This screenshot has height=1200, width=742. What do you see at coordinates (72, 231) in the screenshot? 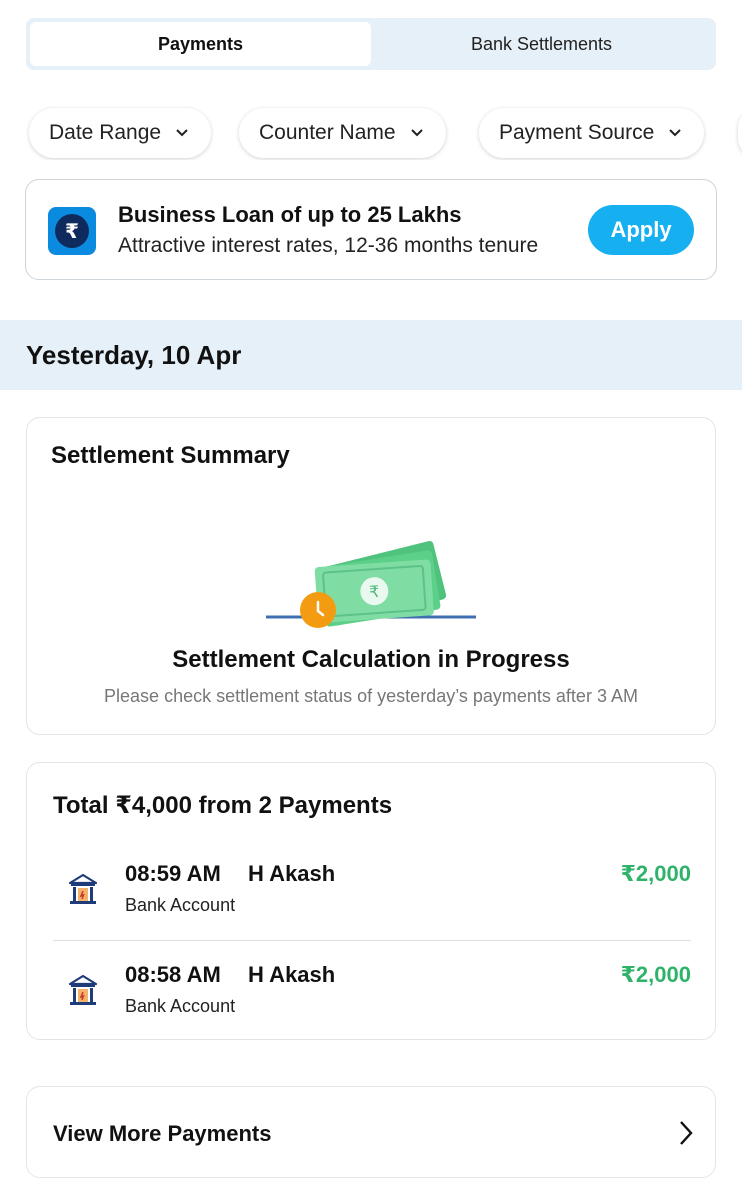
I see `rupee-icon: ₹` at bounding box center [72, 231].